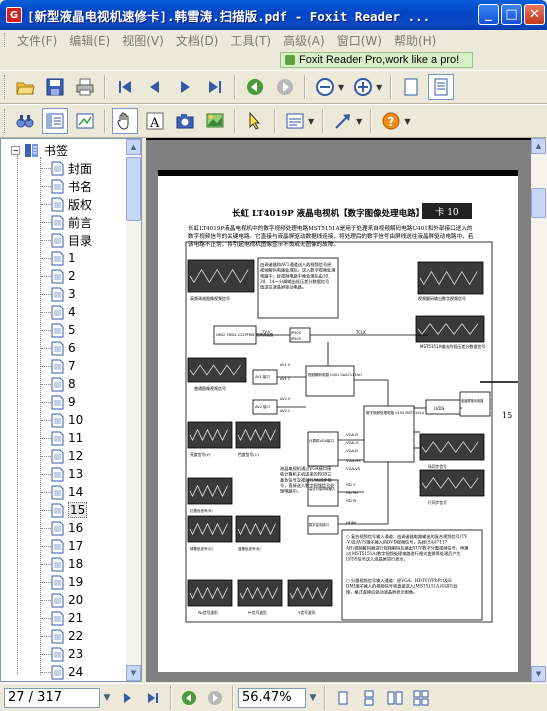 This screenshot has width=547, height=711. I want to click on status-last-page-icon, so click(153, 698).